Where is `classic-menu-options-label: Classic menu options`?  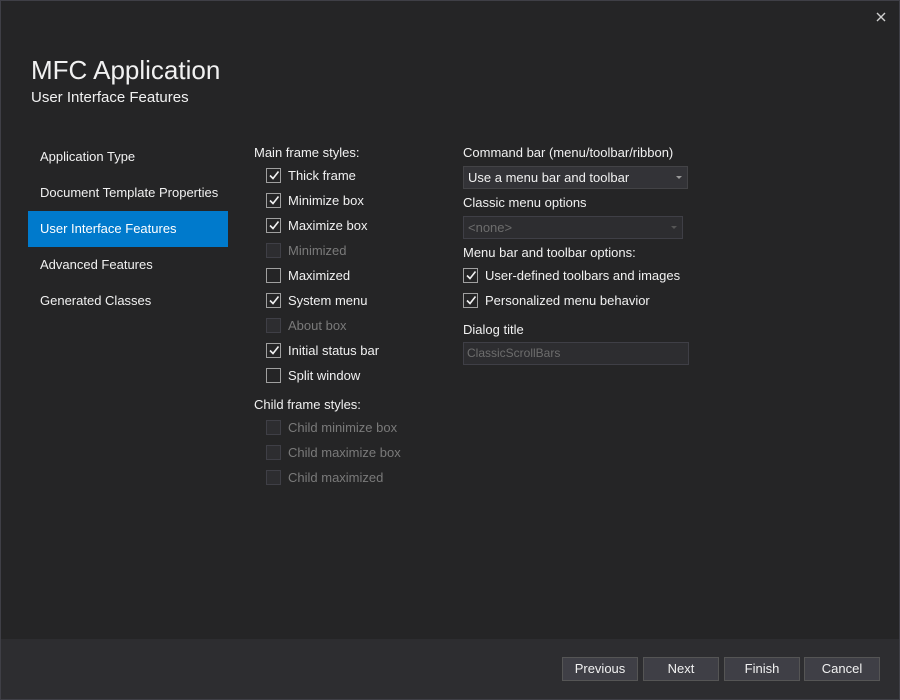 classic-menu-options-label: Classic menu options is located at coordinates (525, 202).